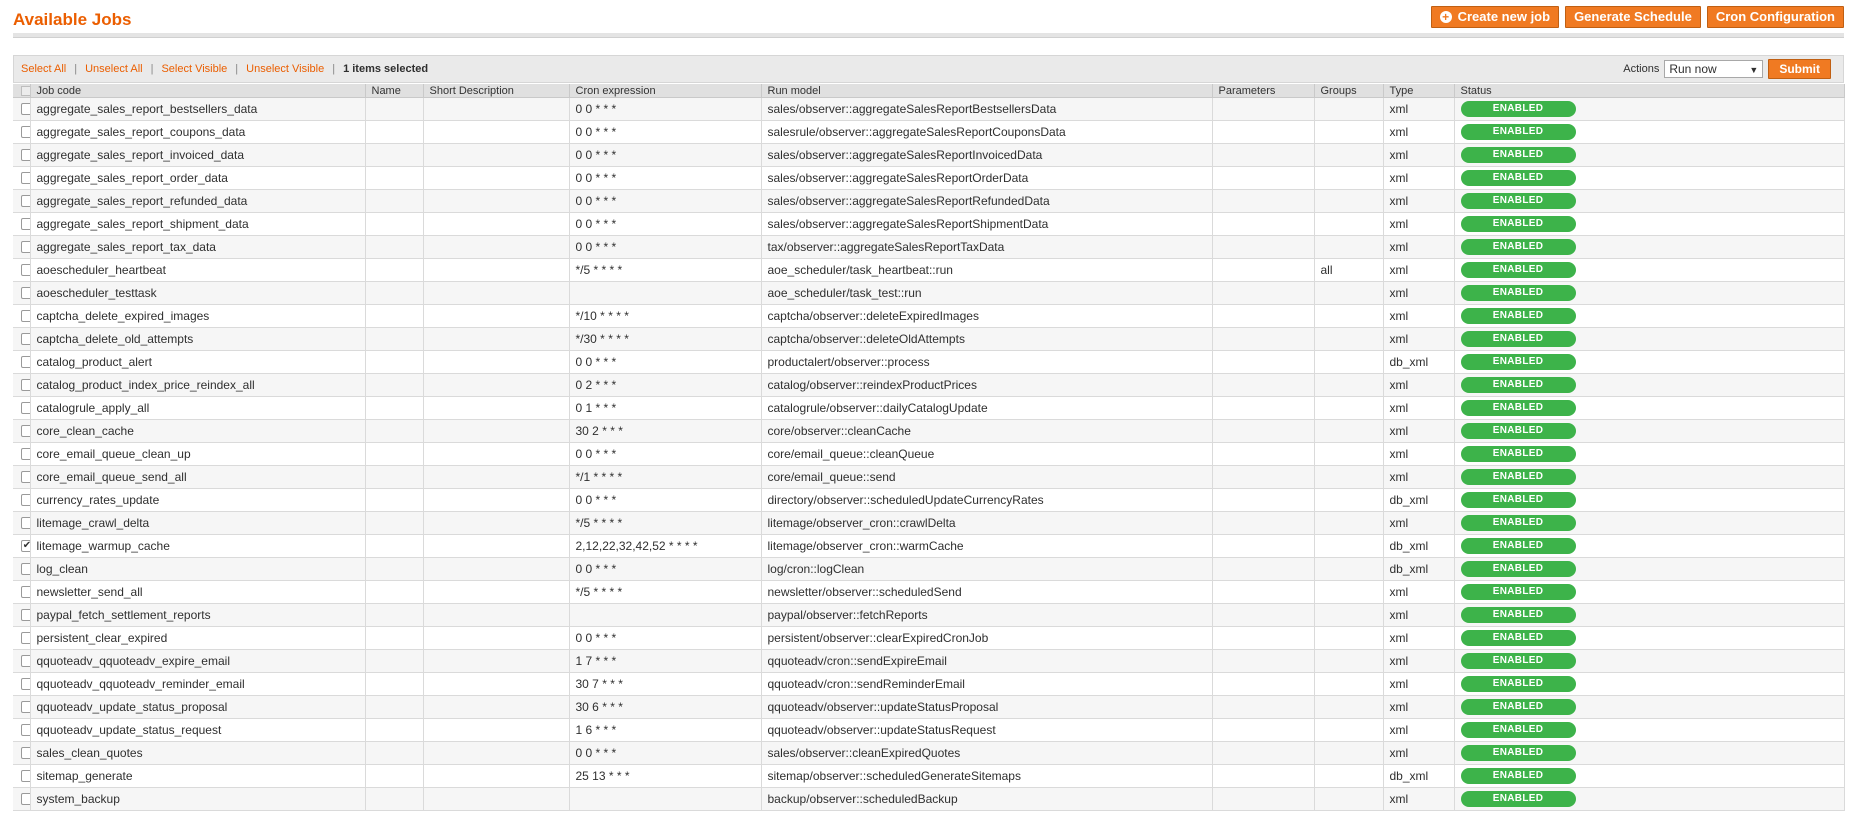  What do you see at coordinates (1649, 91) in the screenshot?
I see `column-header-status: Status` at bounding box center [1649, 91].